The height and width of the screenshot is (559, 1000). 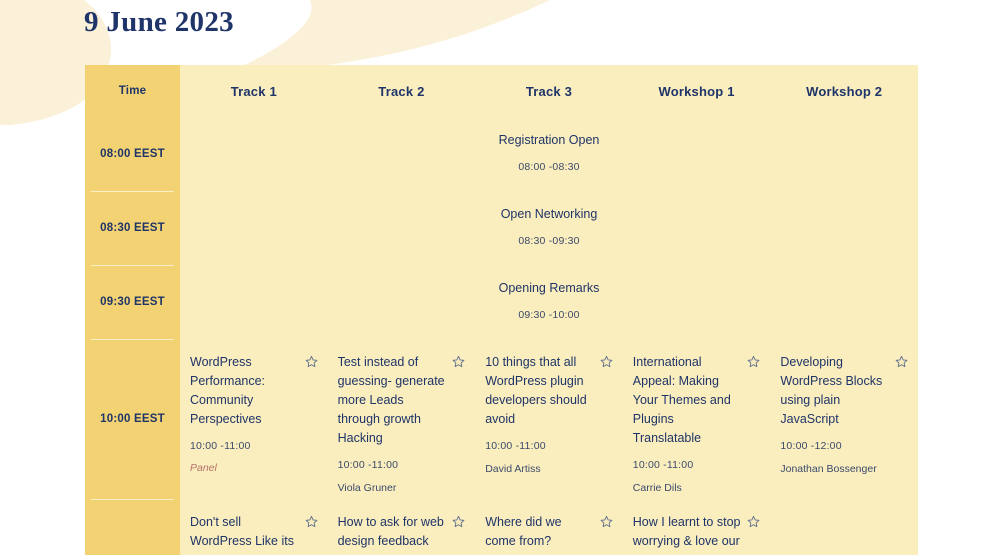 What do you see at coordinates (828, 469) in the screenshot?
I see `session-speaker: Jonathan Bossenger` at bounding box center [828, 469].